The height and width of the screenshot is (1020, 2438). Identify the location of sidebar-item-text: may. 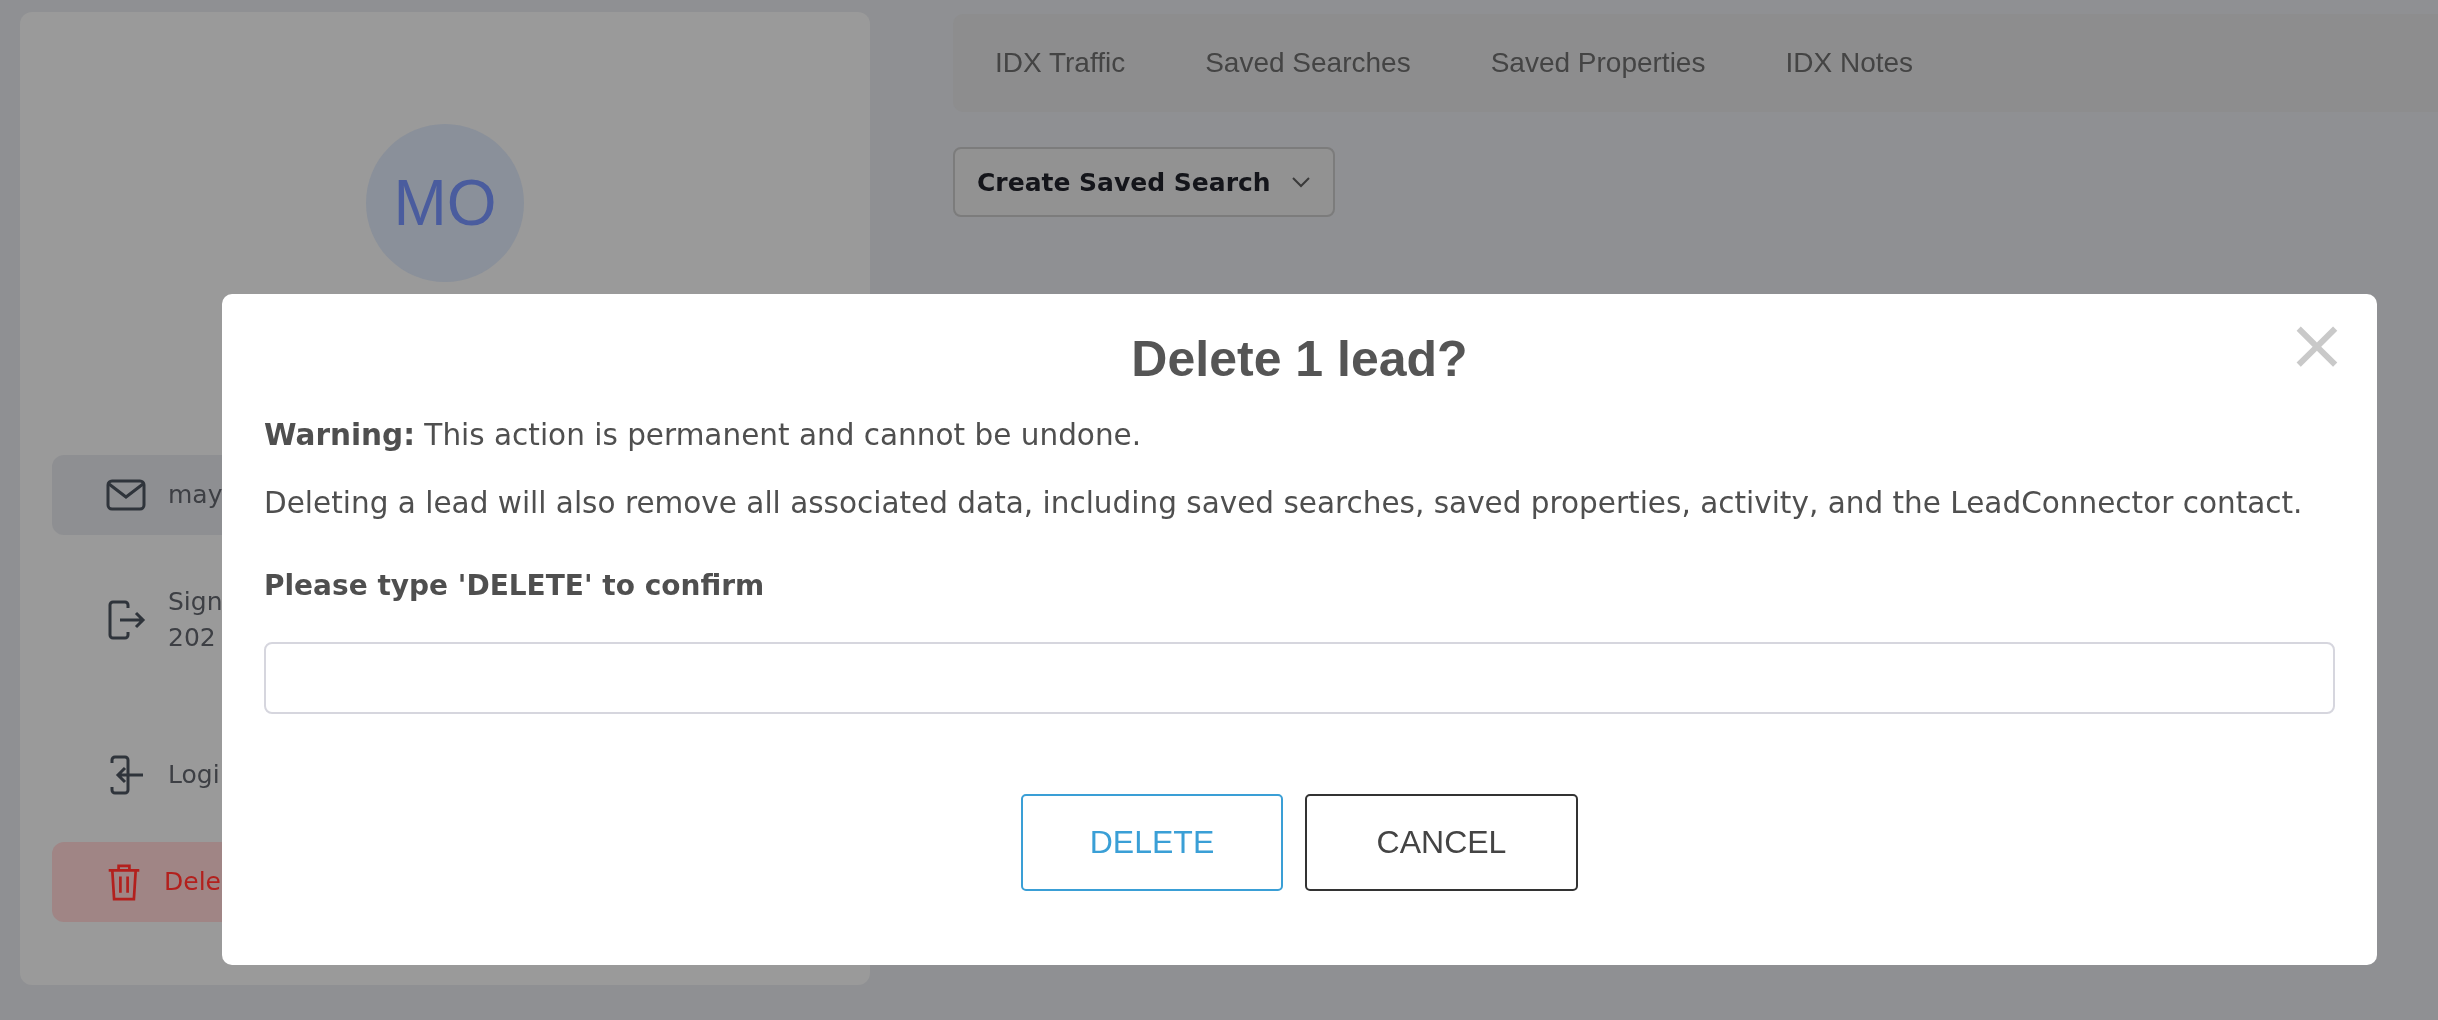
(195, 494).